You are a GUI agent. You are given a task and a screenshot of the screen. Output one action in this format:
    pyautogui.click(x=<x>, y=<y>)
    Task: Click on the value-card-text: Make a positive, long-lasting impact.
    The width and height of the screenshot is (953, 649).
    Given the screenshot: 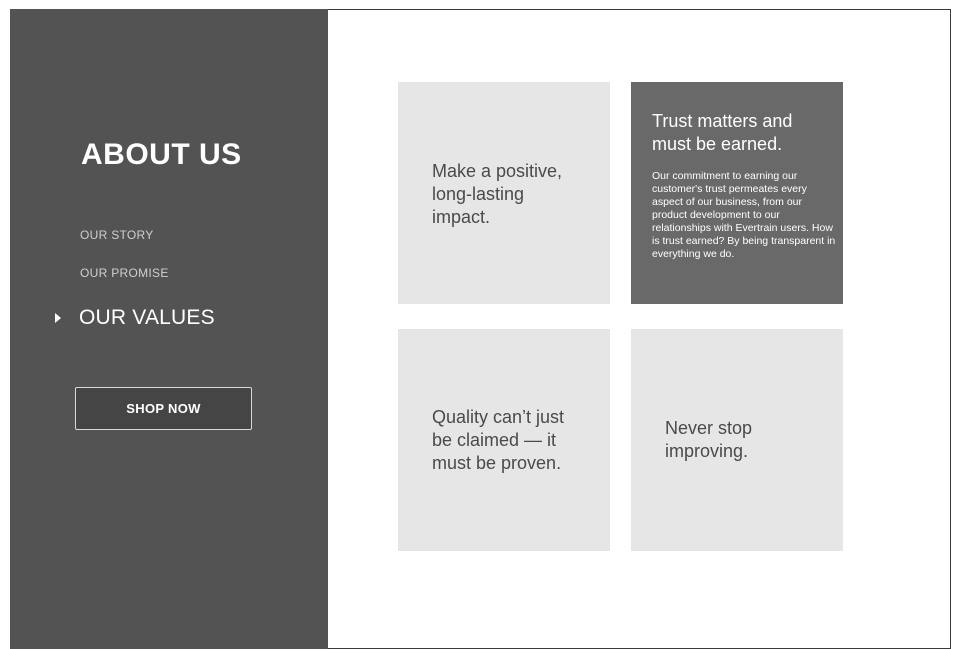 What is the action you would take?
    pyautogui.click(x=497, y=194)
    